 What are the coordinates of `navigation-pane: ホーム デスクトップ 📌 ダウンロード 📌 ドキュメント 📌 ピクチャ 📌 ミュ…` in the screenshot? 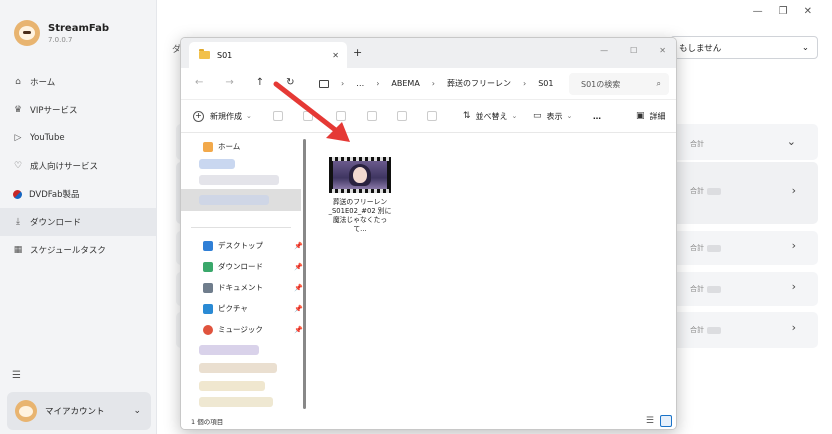 It's located at (245, 274).